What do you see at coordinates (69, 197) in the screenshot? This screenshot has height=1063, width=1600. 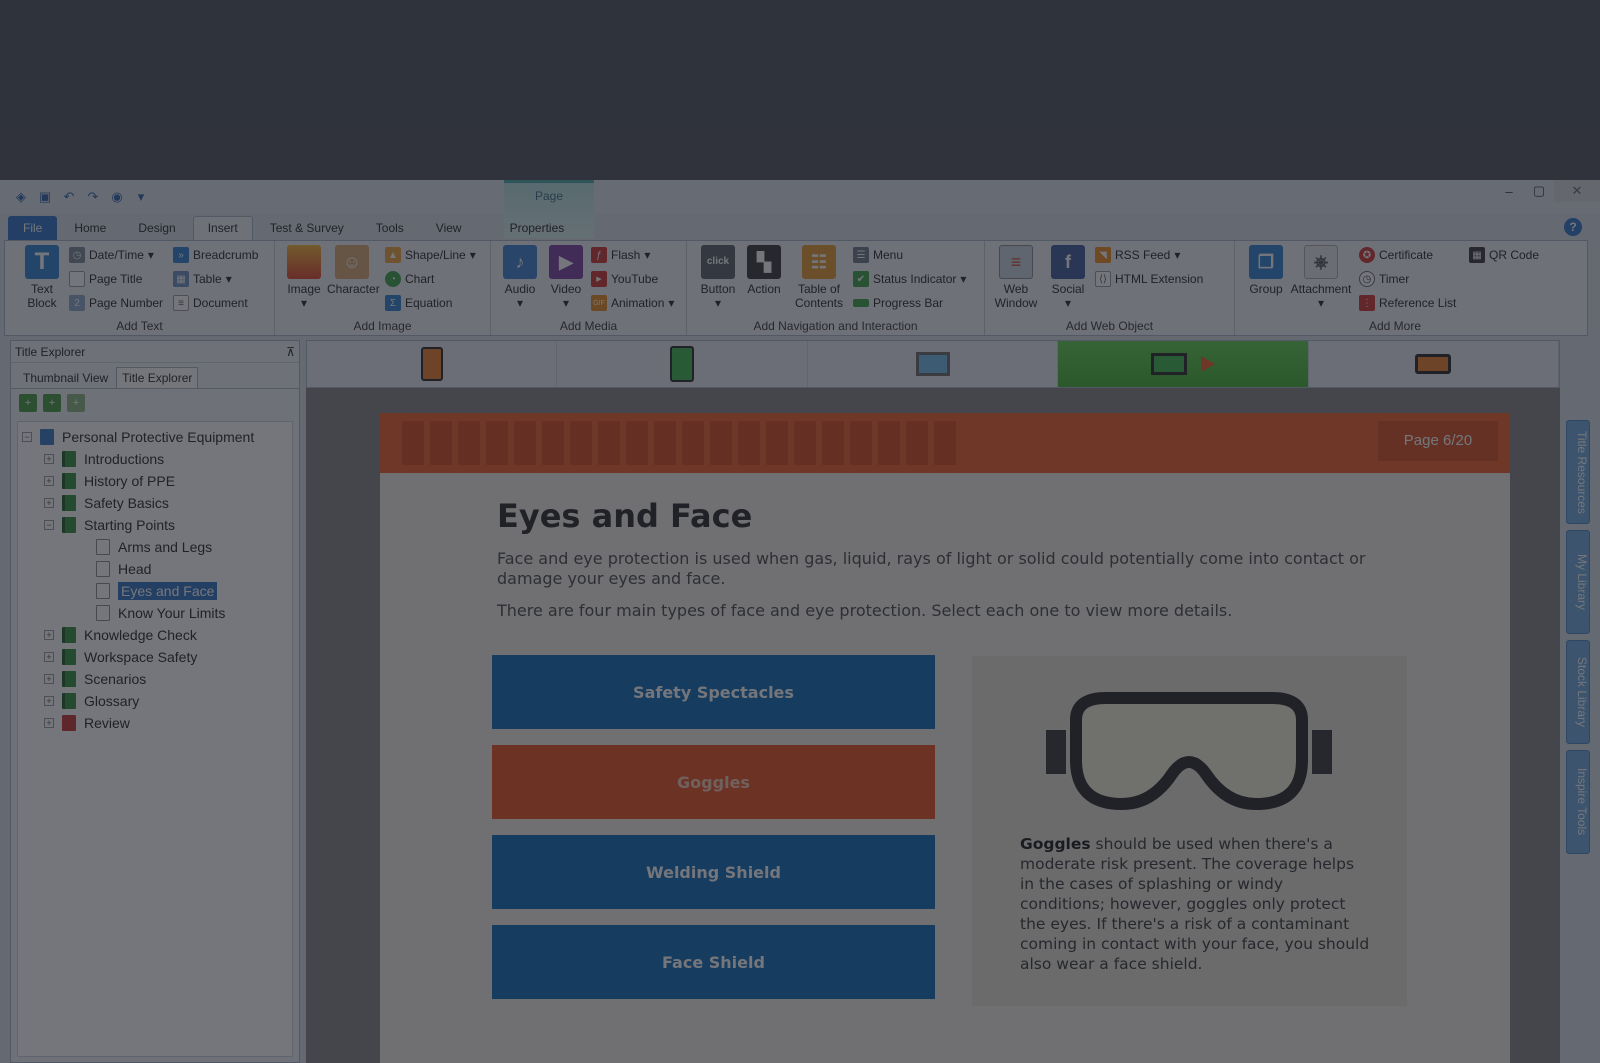 I see `undo-icon: ↶` at bounding box center [69, 197].